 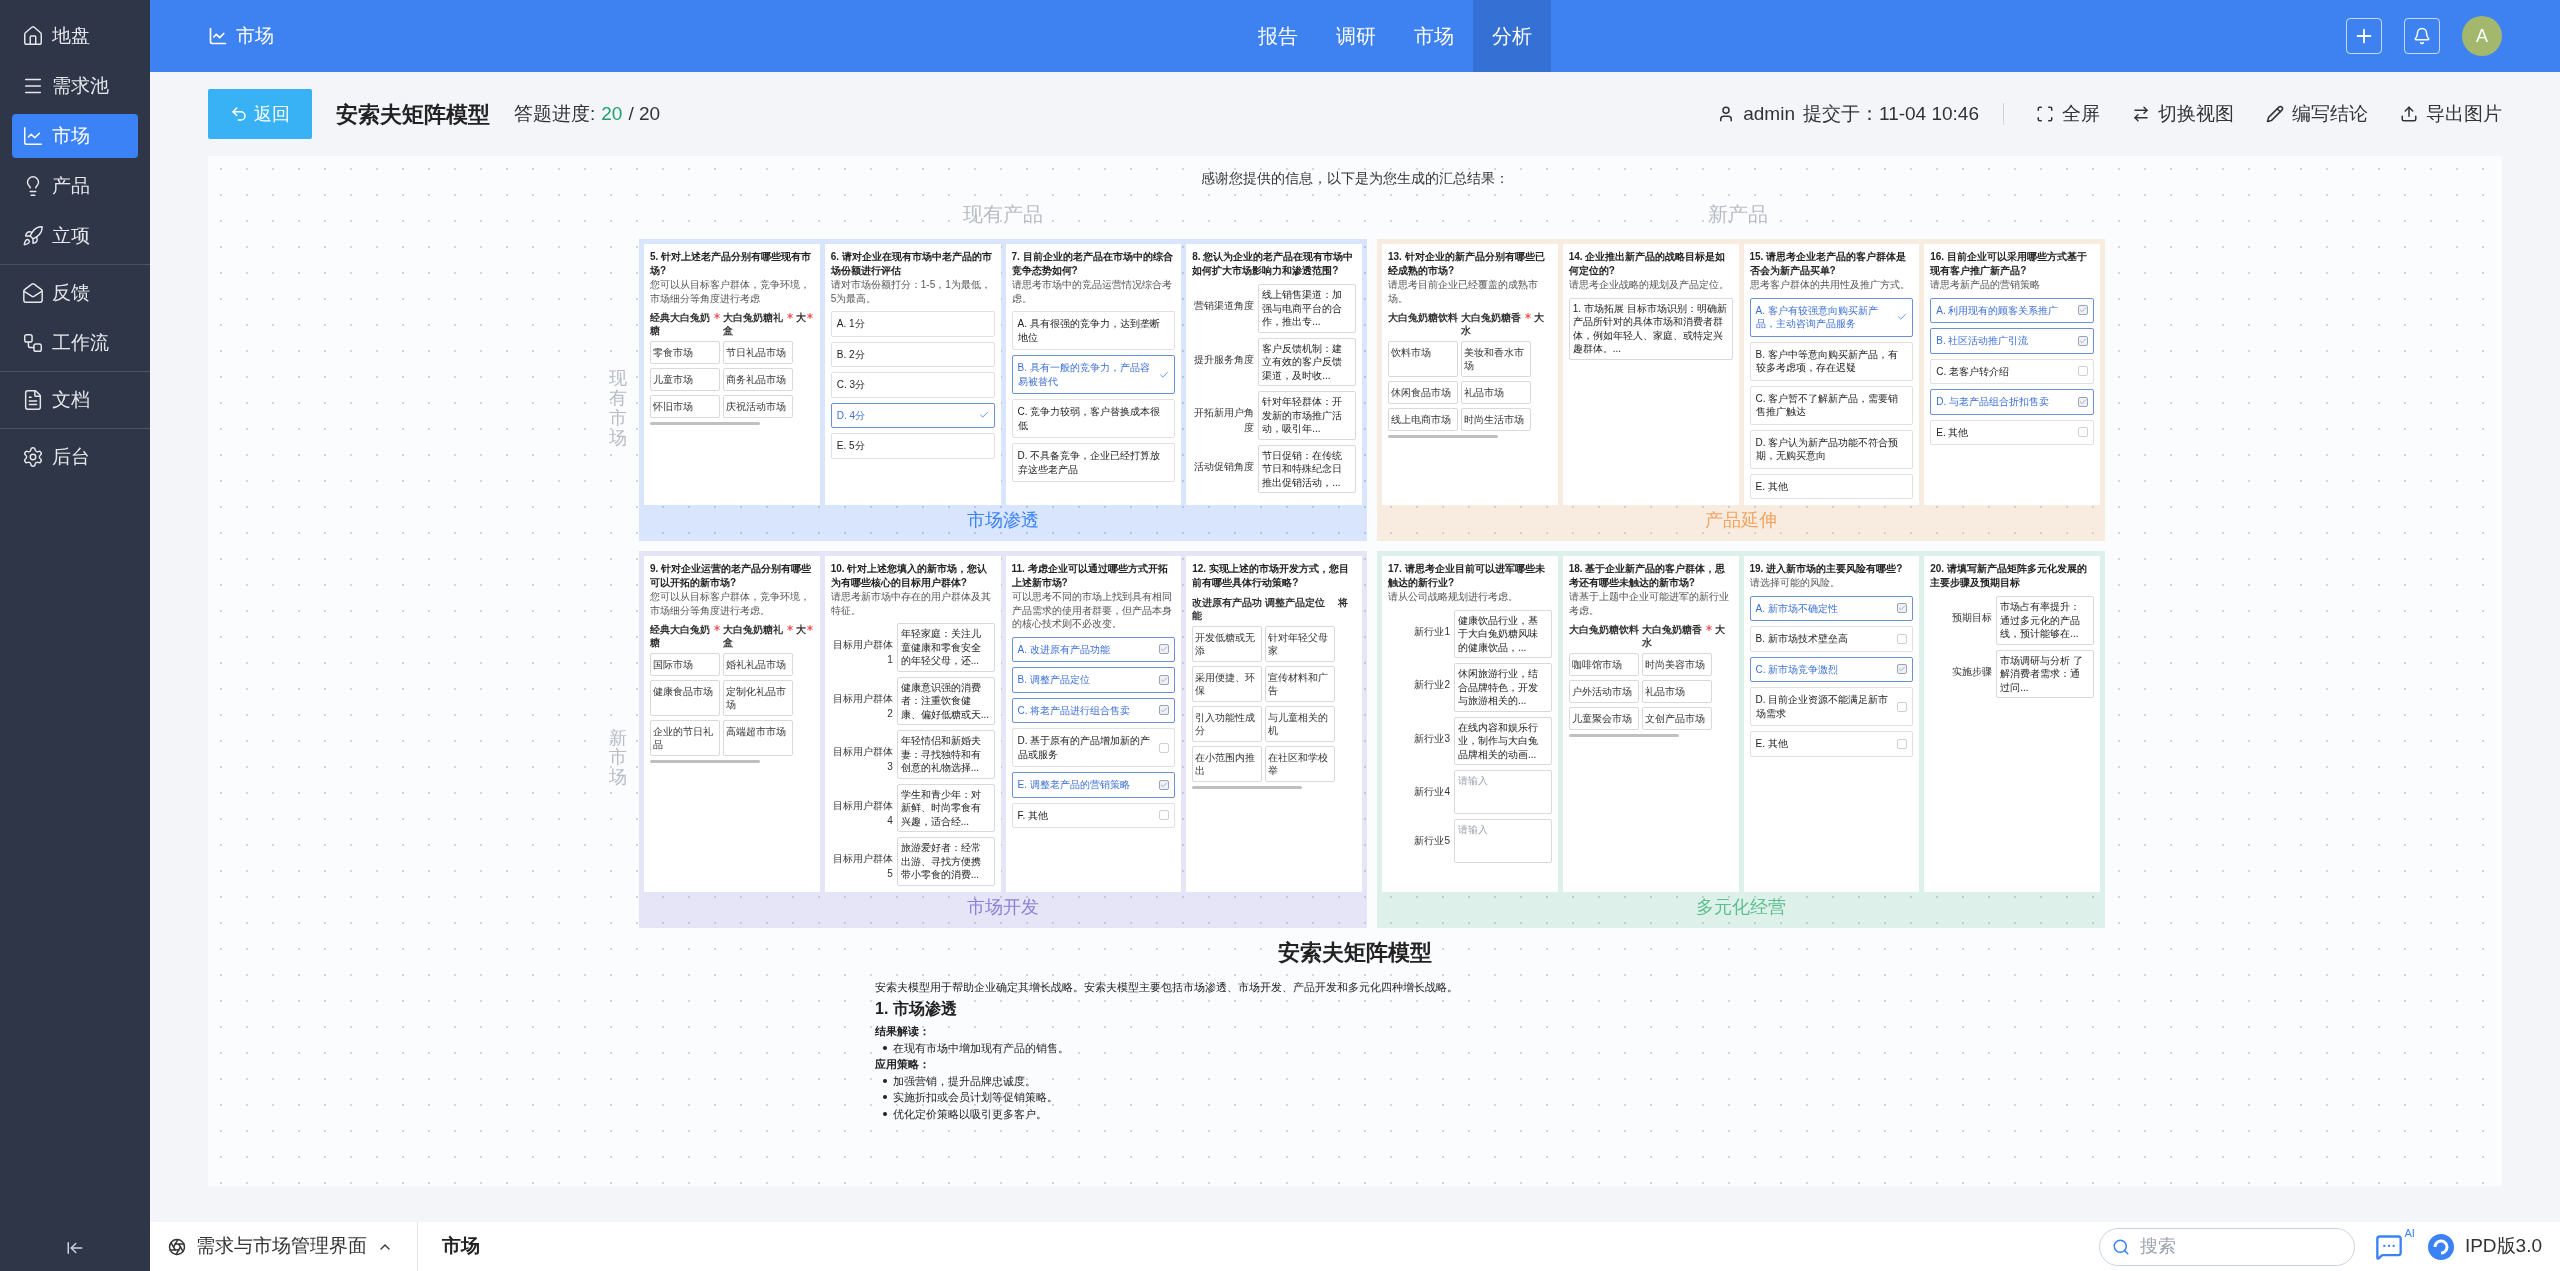 What do you see at coordinates (75, 236) in the screenshot?
I see `sidebar-item: 立项` at bounding box center [75, 236].